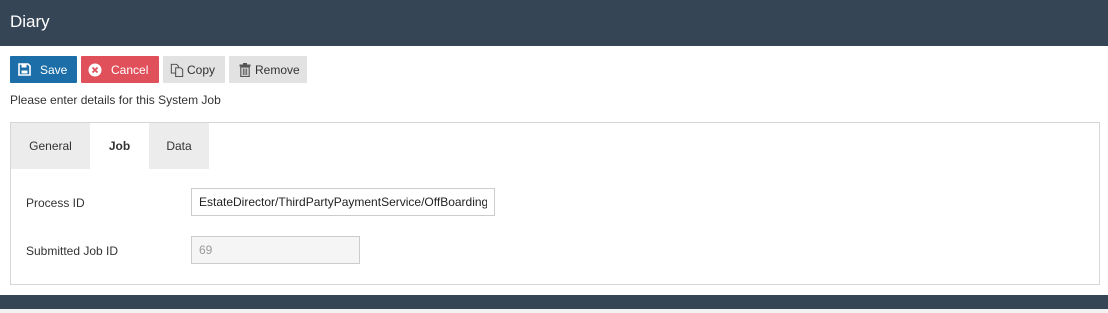  I want to click on footer-bar, so click(554, 304).